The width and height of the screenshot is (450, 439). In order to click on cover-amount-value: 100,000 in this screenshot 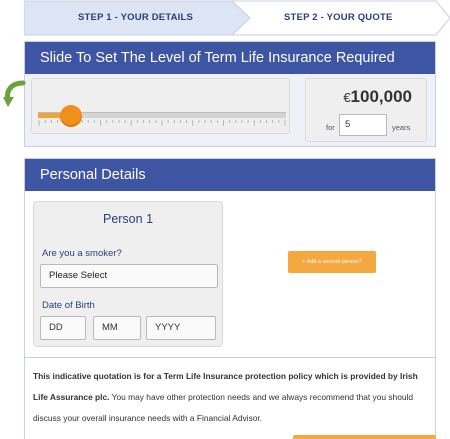, I will do `click(381, 96)`.